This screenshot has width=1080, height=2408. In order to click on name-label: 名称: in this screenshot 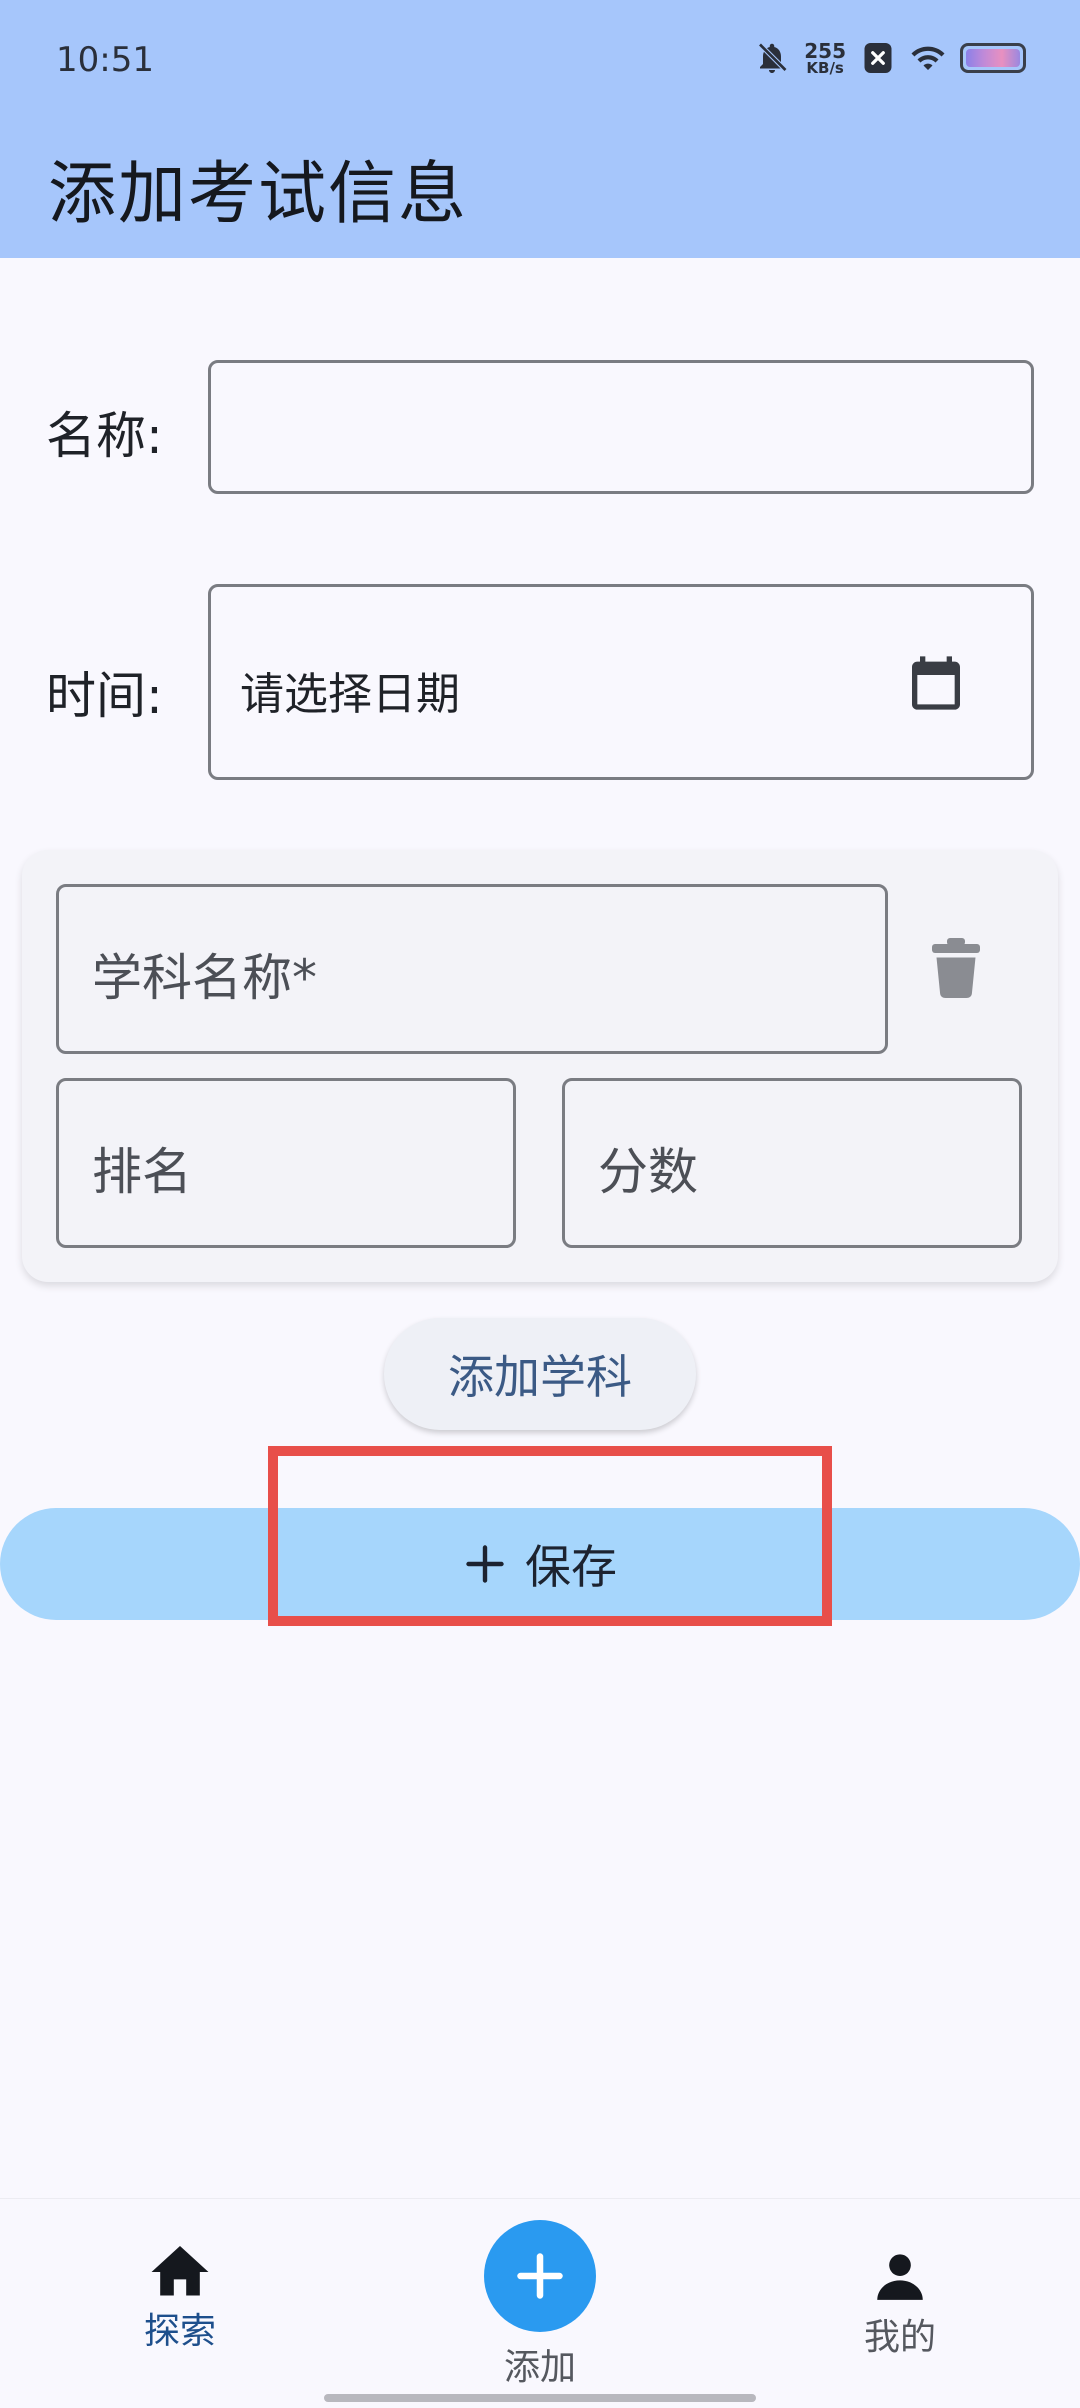, I will do `click(104, 436)`.